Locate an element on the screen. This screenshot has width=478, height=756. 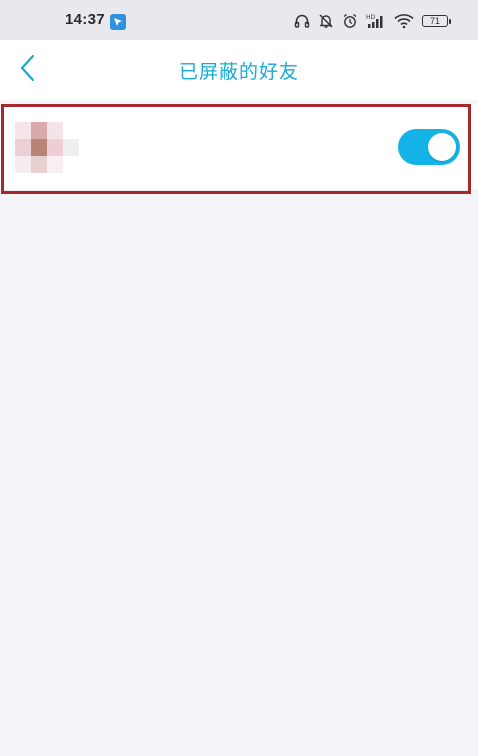
hd-signal-icon: HD is located at coordinates (376, 21).